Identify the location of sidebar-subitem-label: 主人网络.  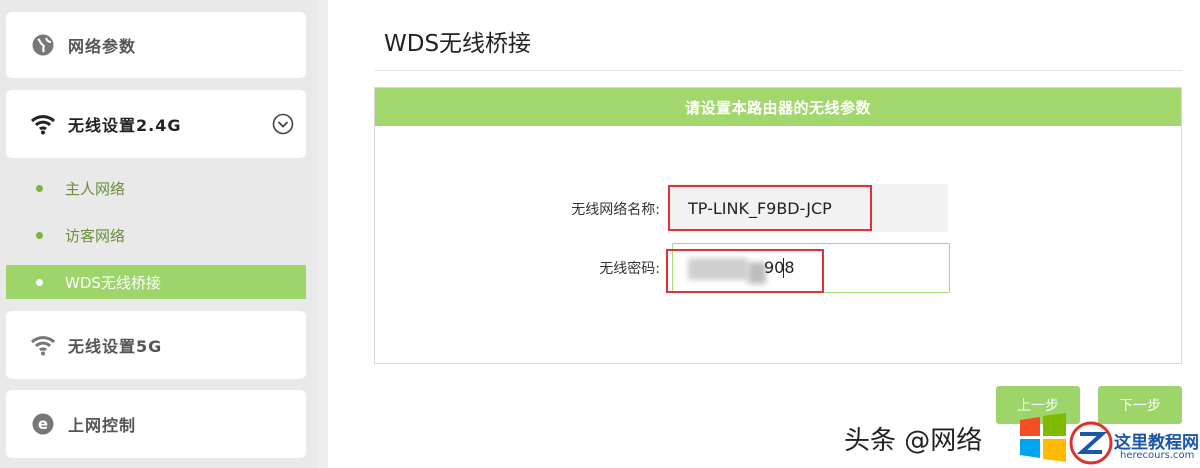
(95, 188).